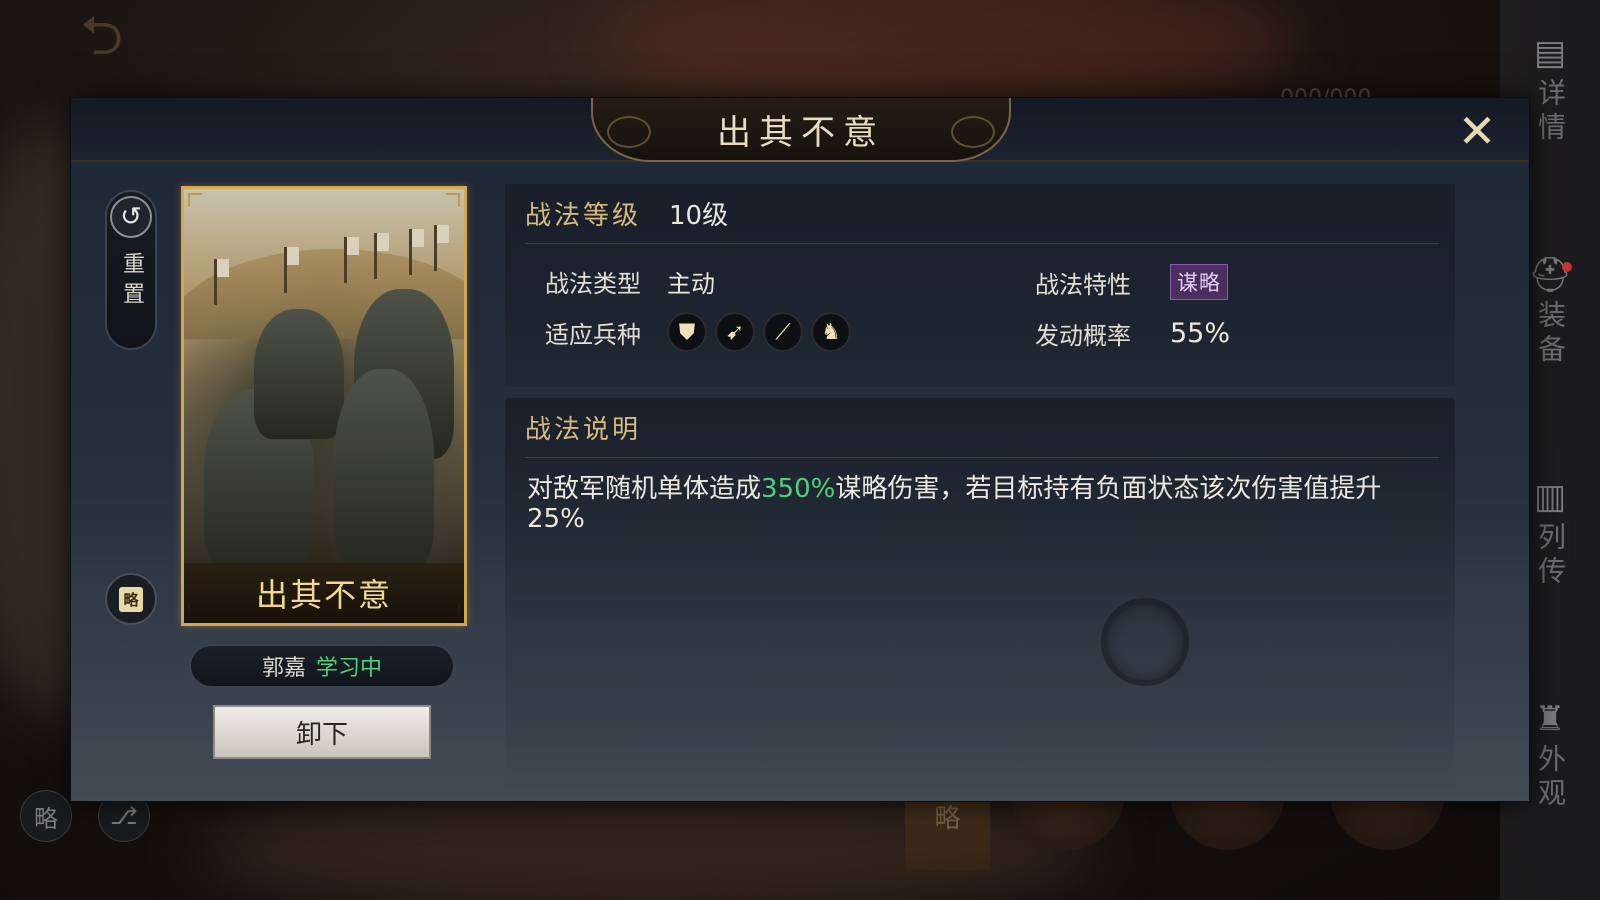 This screenshot has width=1600, height=900. I want to click on unequip-button: 卸下, so click(322, 732).